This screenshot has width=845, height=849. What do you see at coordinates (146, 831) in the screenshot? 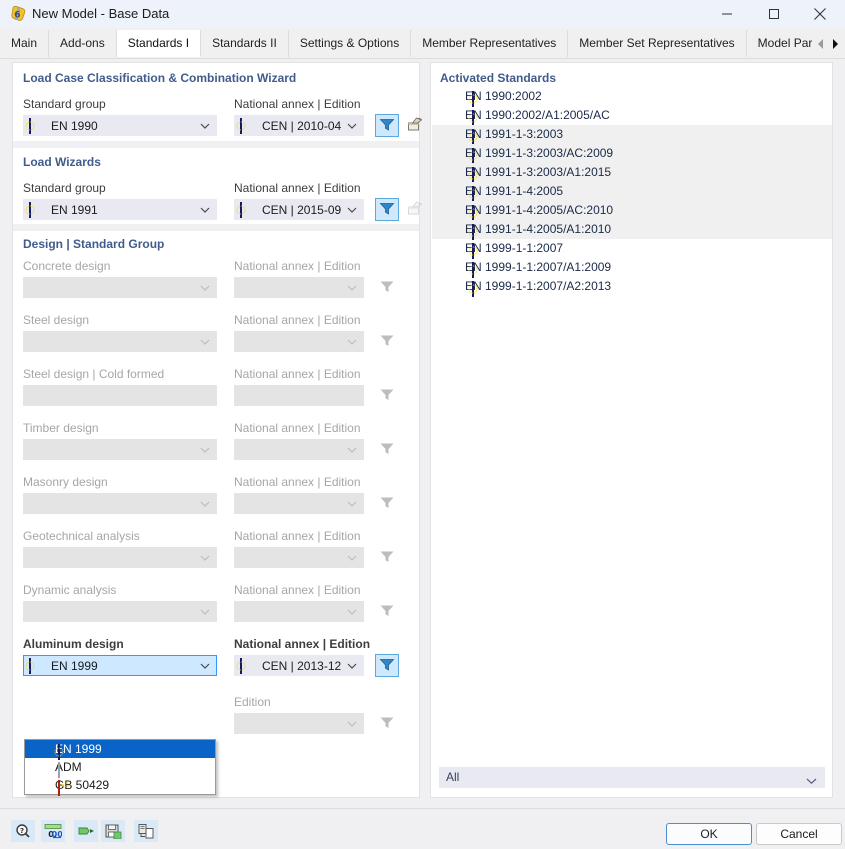
I see `copy-clipboard-icon-button` at bounding box center [146, 831].